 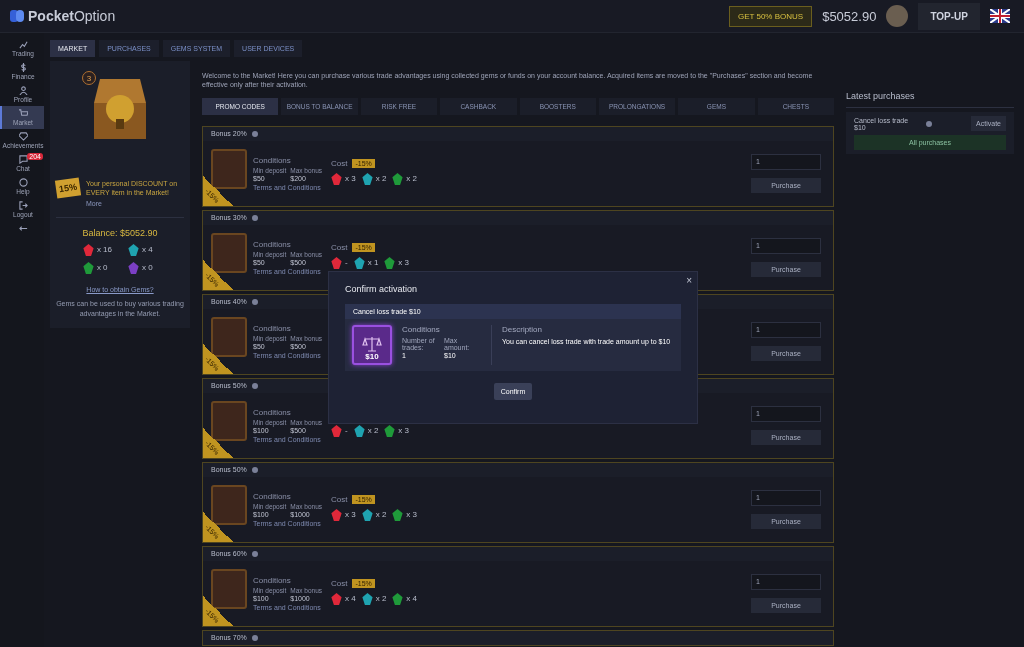 I want to click on help-icon, so click(x=23, y=182).